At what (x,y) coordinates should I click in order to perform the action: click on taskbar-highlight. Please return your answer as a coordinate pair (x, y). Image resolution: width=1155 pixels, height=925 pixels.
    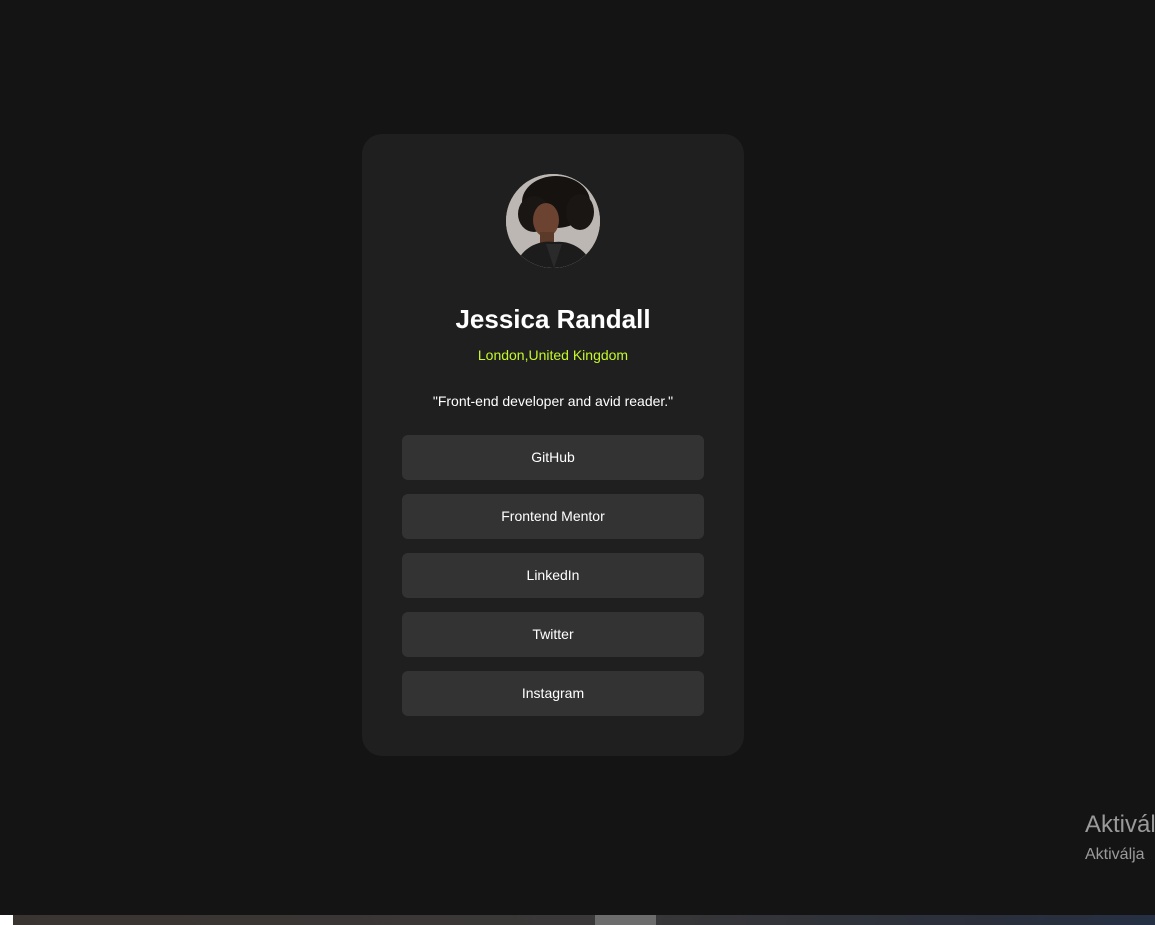
    Looking at the image, I should click on (625, 920).